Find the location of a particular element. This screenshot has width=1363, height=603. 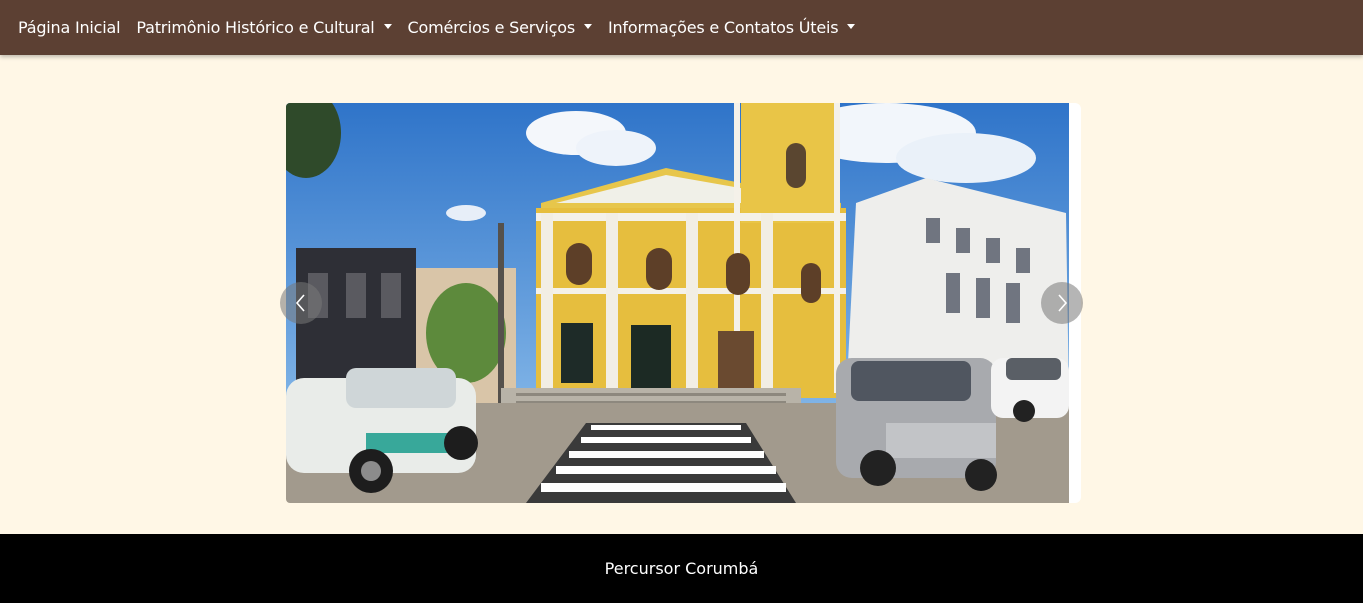

footer-text: Percursor Corumbá is located at coordinates (681, 568).